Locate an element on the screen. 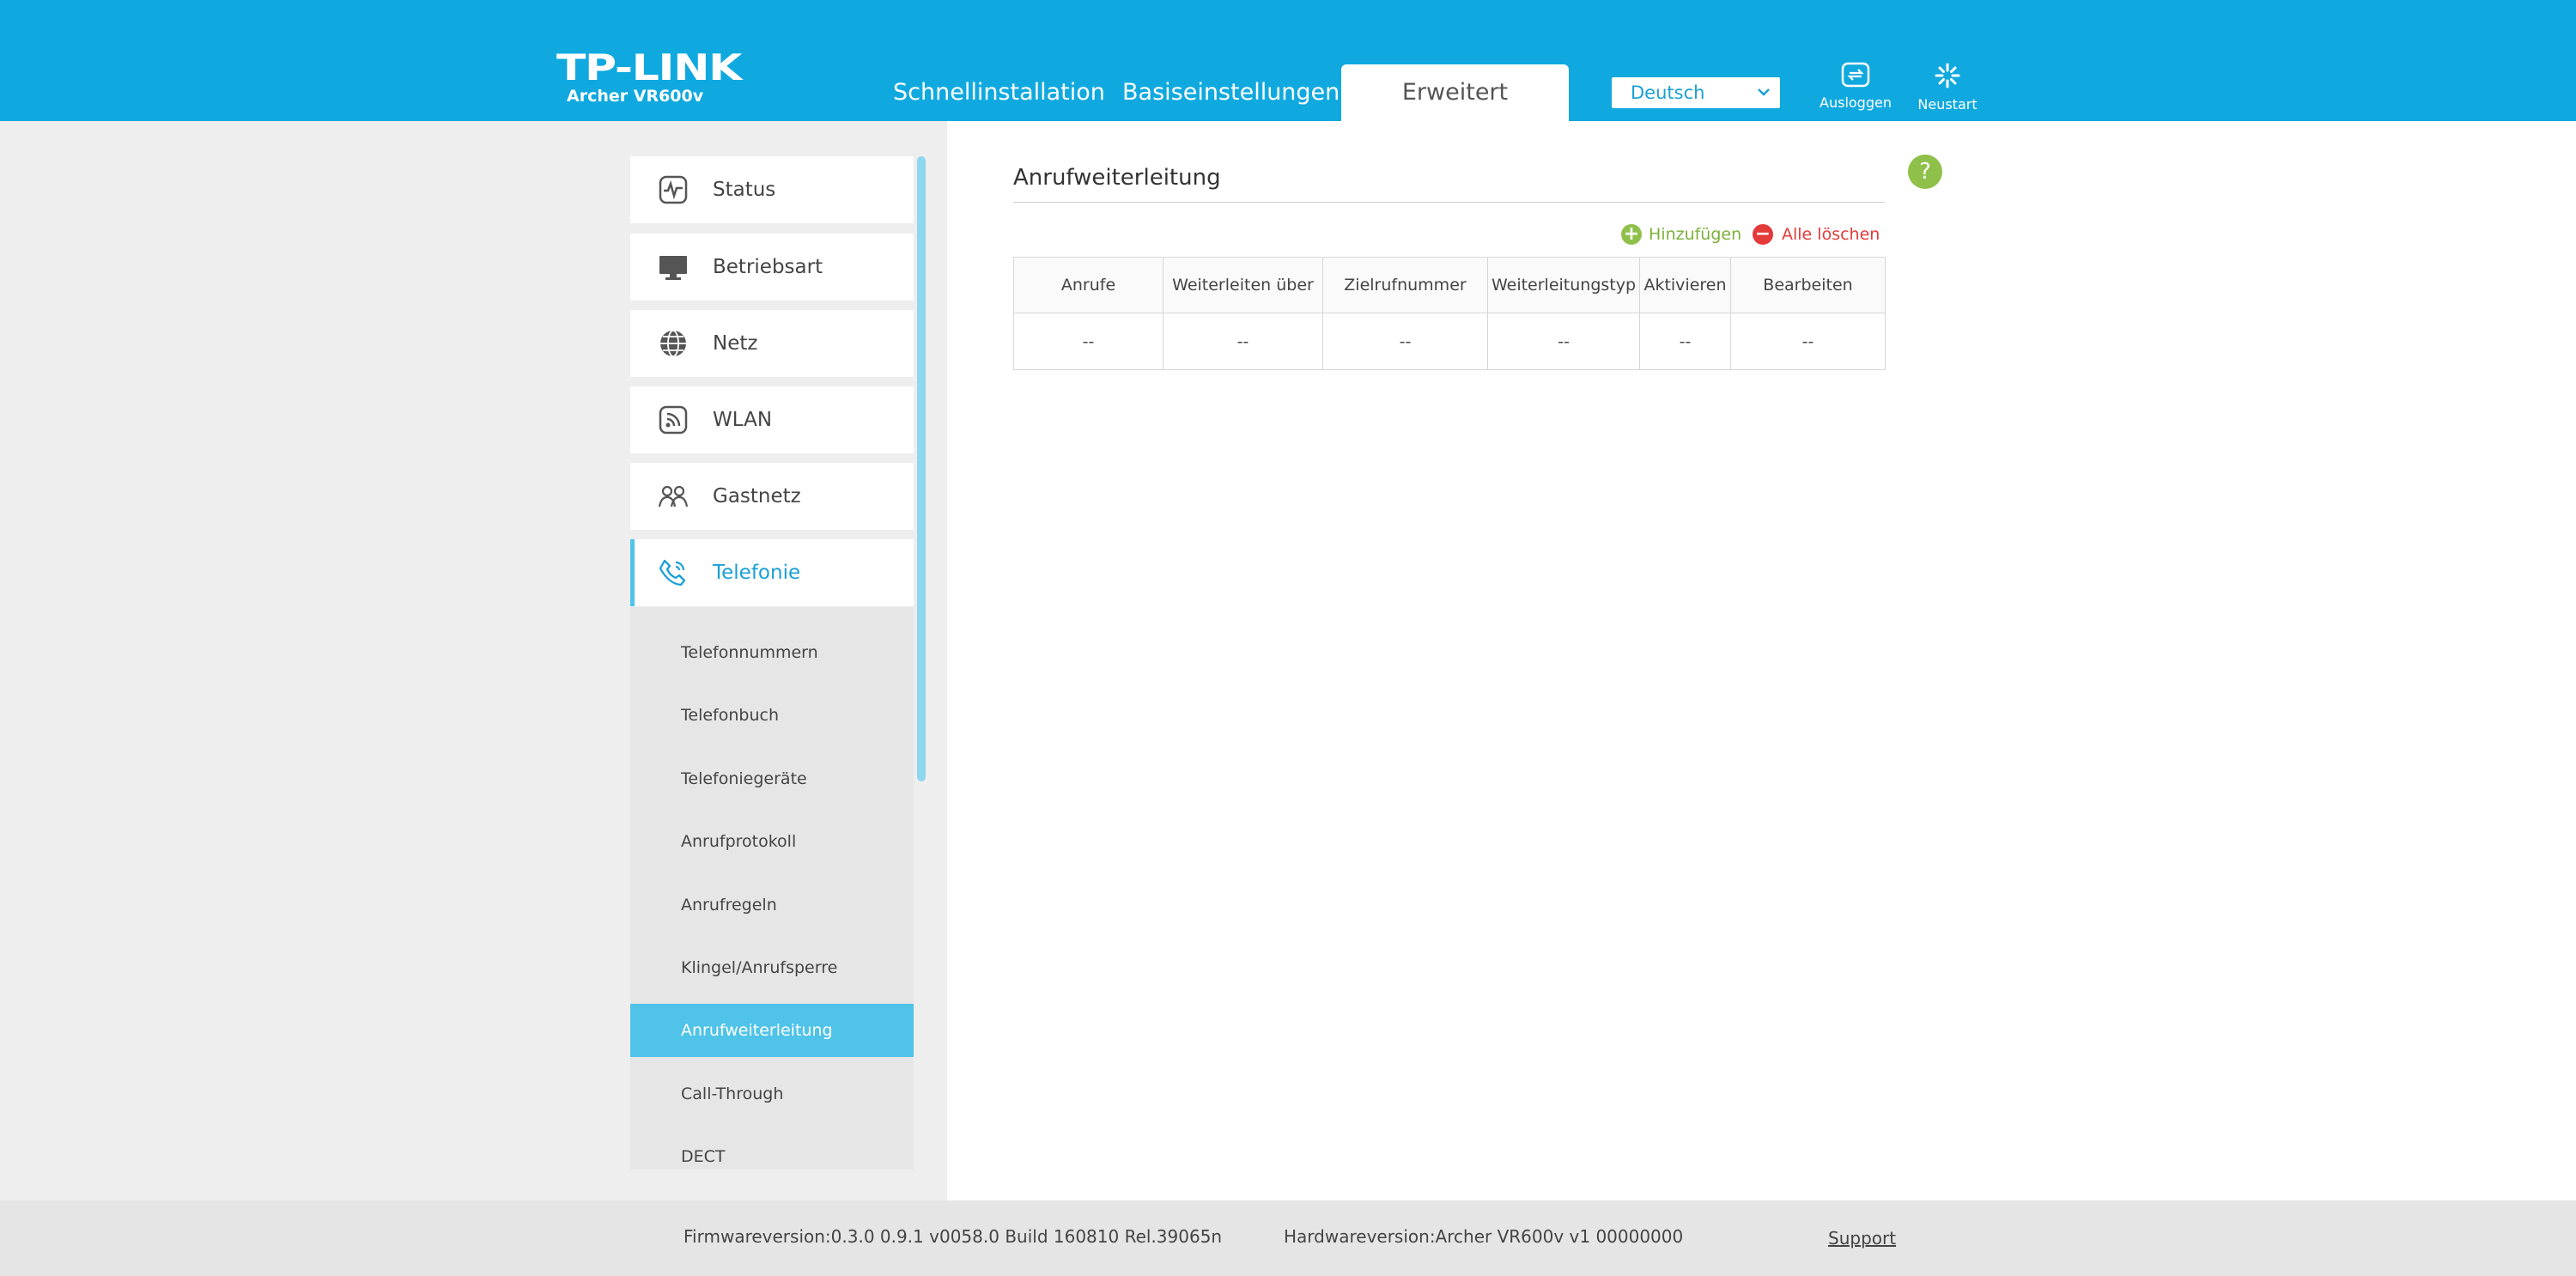 The width and height of the screenshot is (2576, 1276). language-select: Deutsch is located at coordinates (1696, 92).